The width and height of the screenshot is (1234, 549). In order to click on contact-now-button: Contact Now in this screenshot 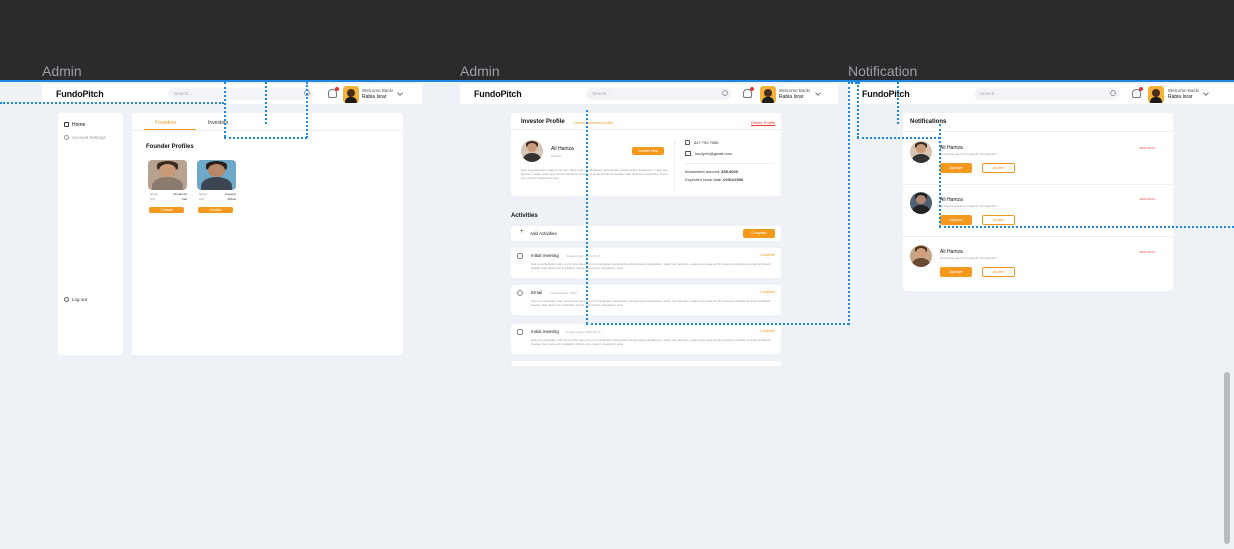, I will do `click(648, 151)`.